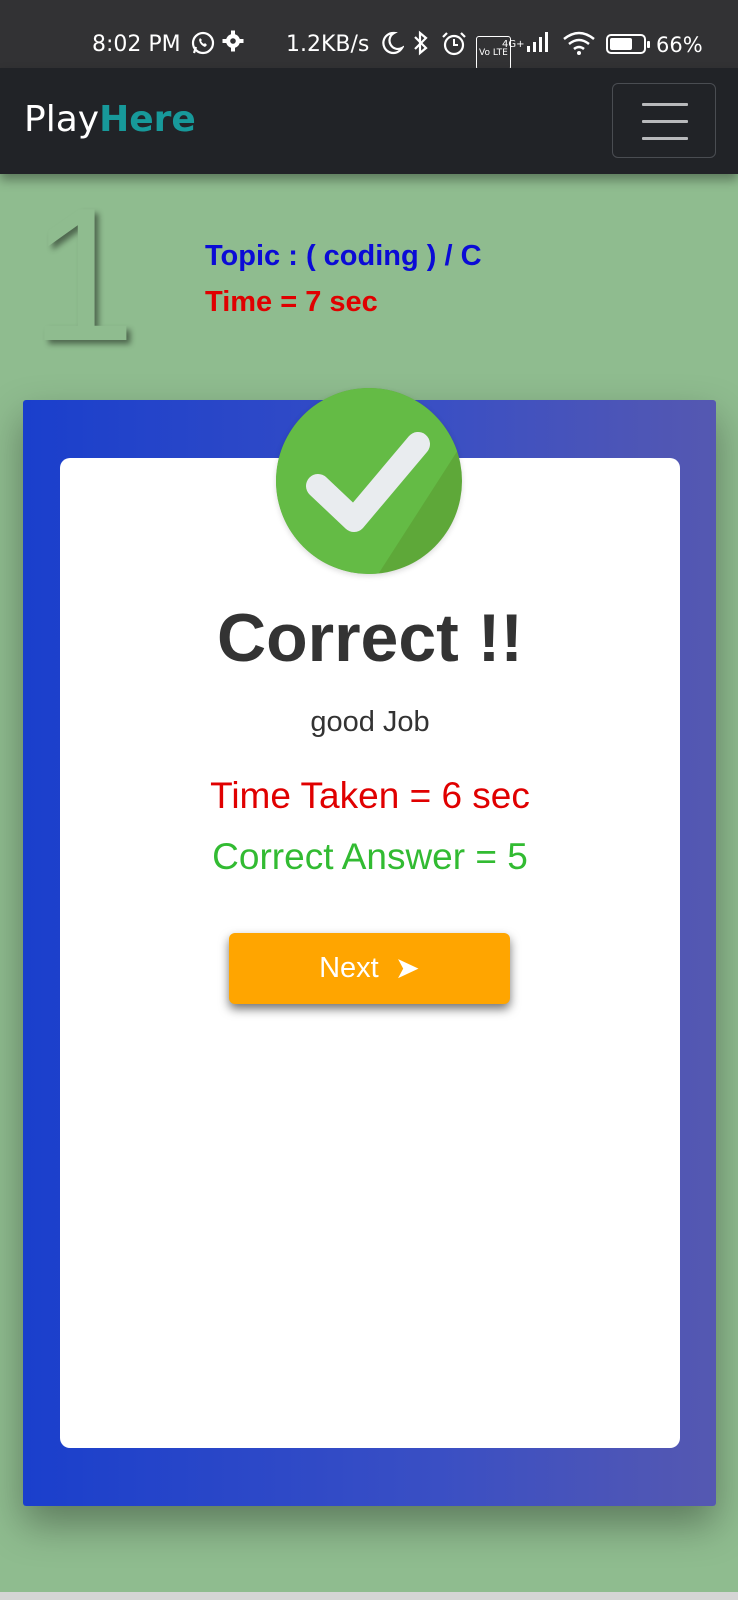 The width and height of the screenshot is (738, 1600). Describe the element at coordinates (579, 47) in the screenshot. I see `wifi-icon` at that location.